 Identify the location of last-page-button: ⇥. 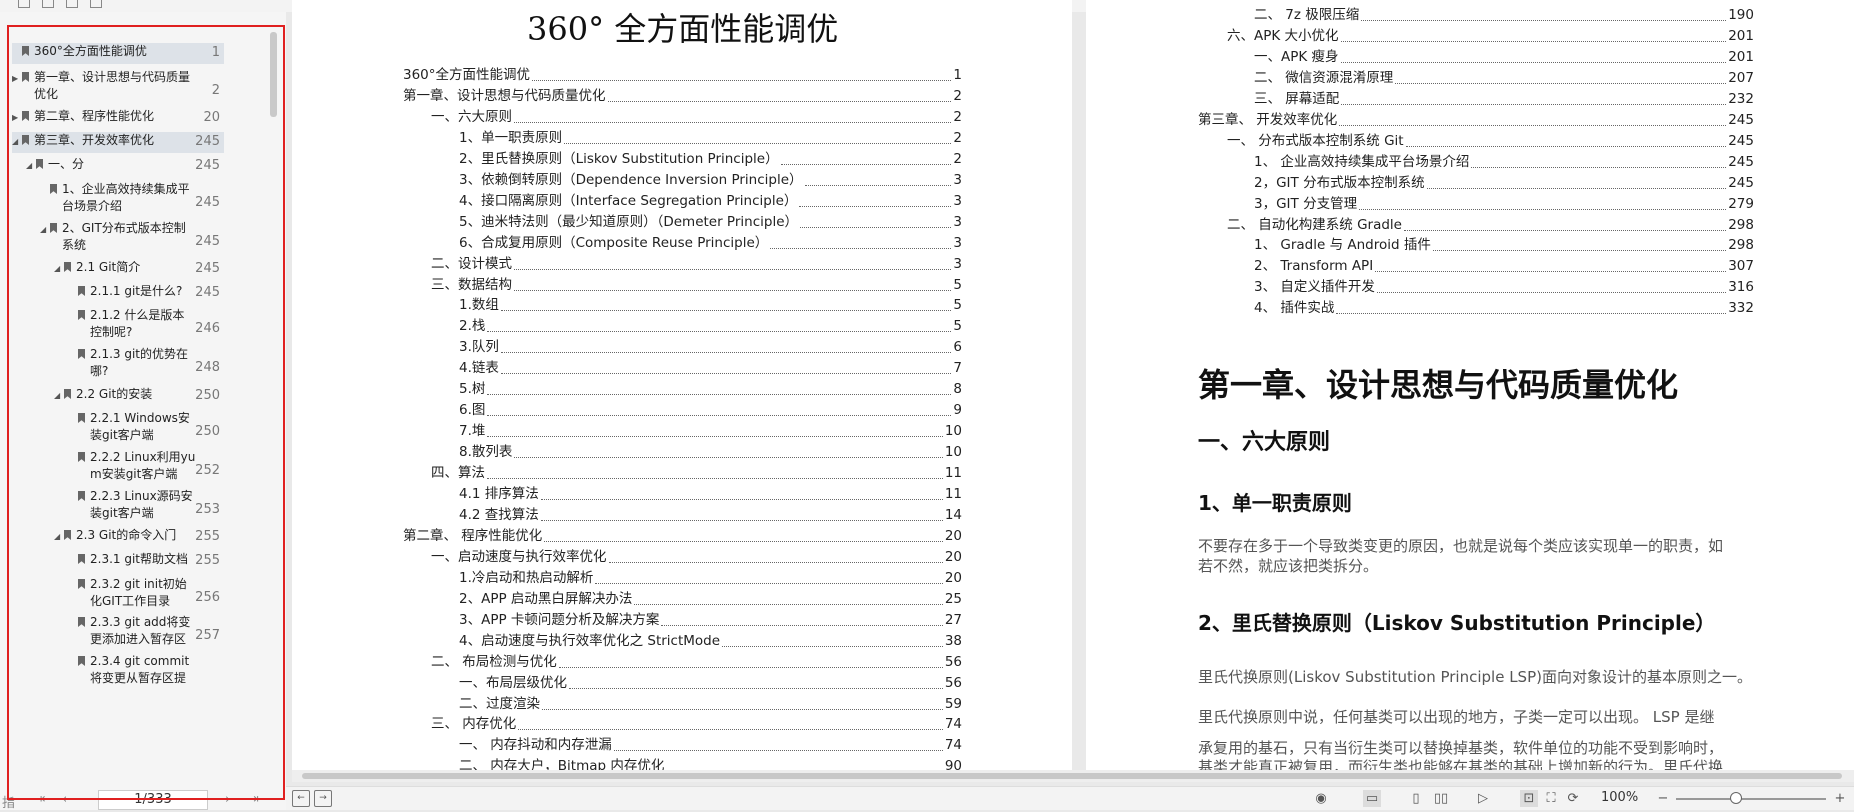
(253, 799).